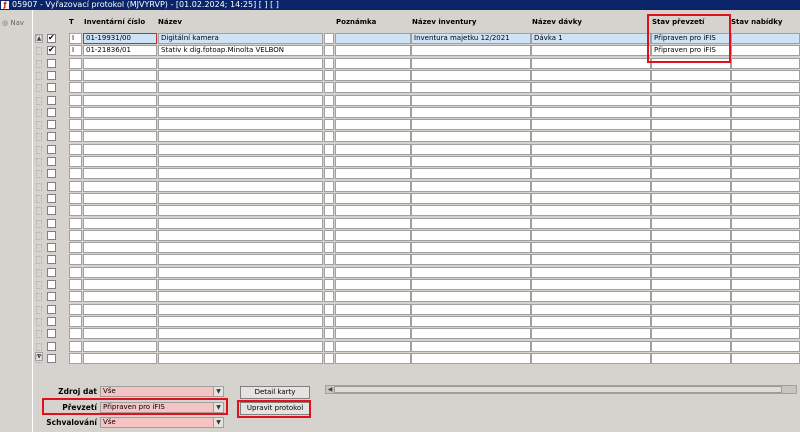 Image resolution: width=800 pixels, height=432 pixels. What do you see at coordinates (275, 392) in the screenshot?
I see `detail-karty-button: Detail karty` at bounding box center [275, 392].